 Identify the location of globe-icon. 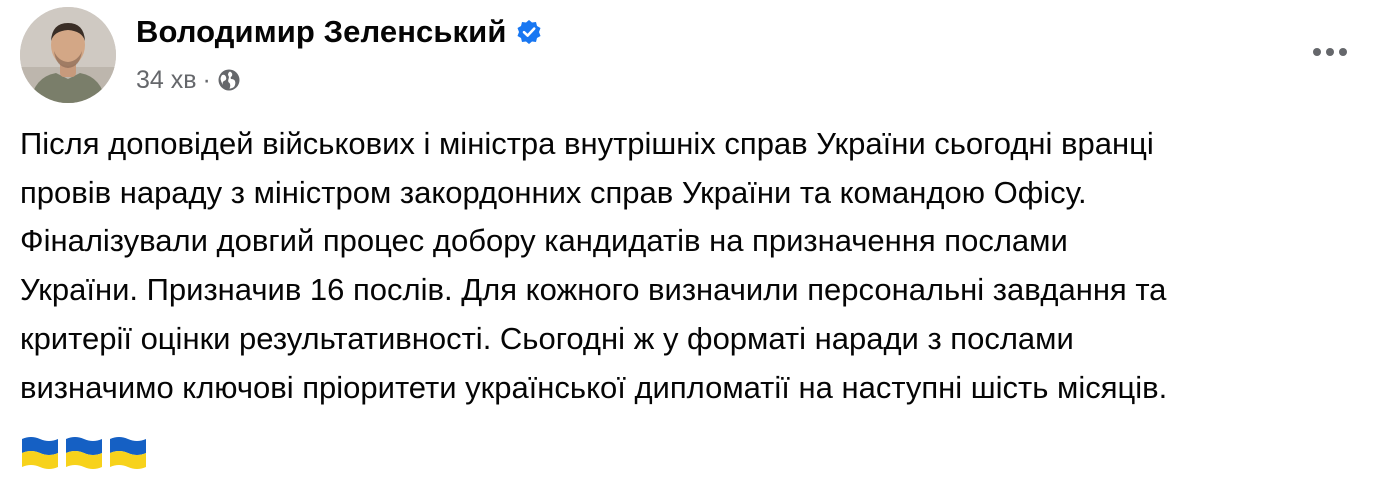
(229, 80).